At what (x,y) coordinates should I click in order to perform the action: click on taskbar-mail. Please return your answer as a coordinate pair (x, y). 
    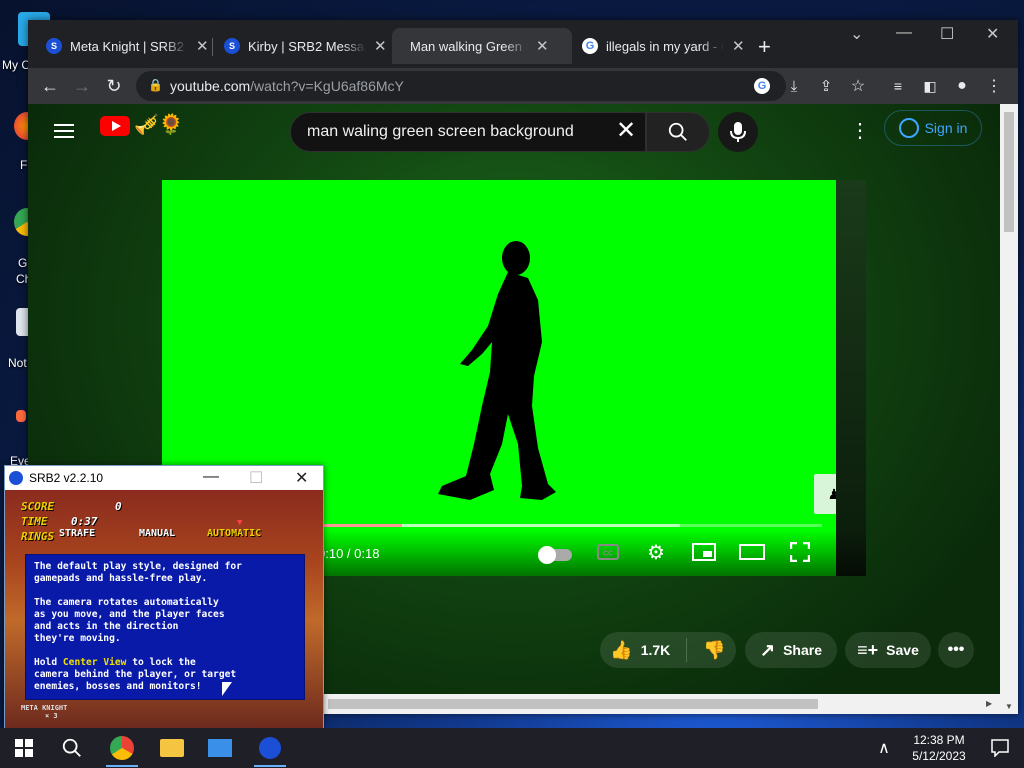
    Looking at the image, I should click on (220, 748).